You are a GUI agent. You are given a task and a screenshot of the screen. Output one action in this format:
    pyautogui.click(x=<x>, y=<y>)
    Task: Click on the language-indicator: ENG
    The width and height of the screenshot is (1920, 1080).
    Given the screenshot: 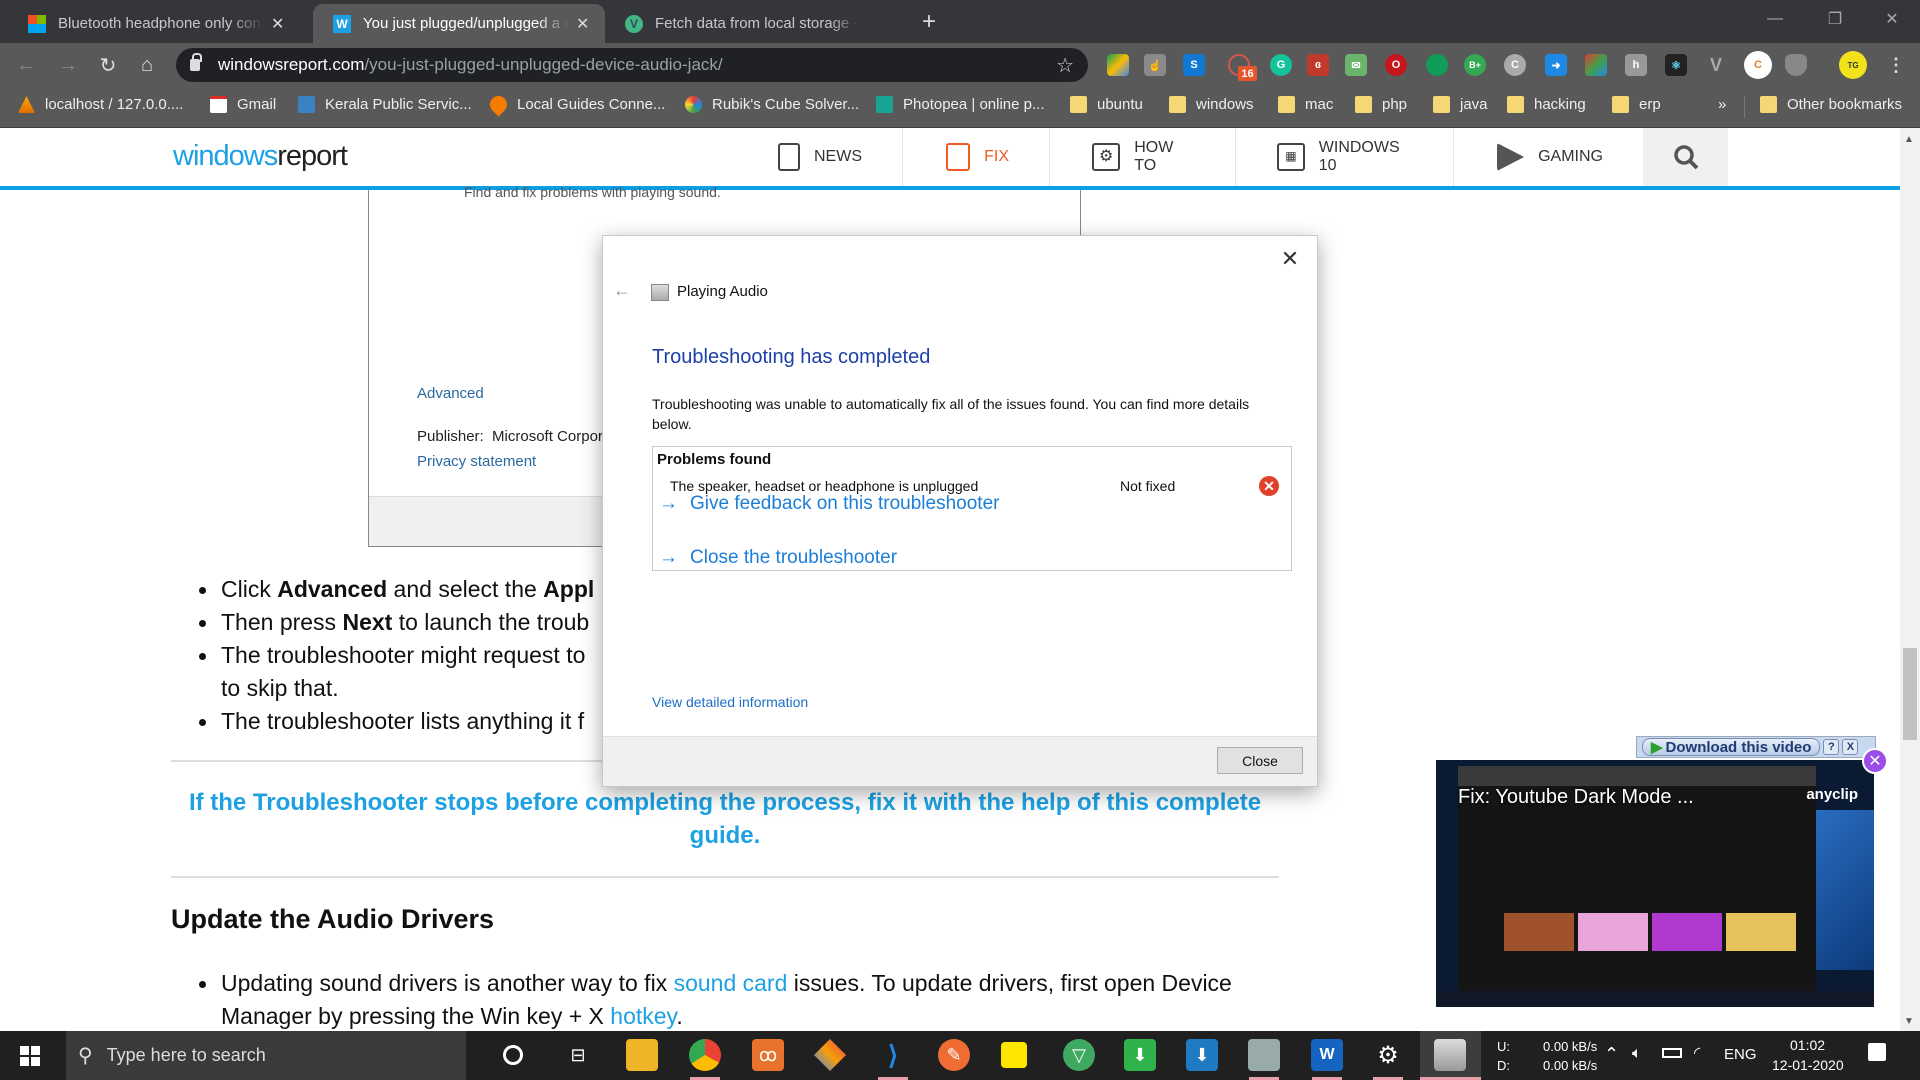 What is the action you would take?
    pyautogui.click(x=1740, y=1054)
    